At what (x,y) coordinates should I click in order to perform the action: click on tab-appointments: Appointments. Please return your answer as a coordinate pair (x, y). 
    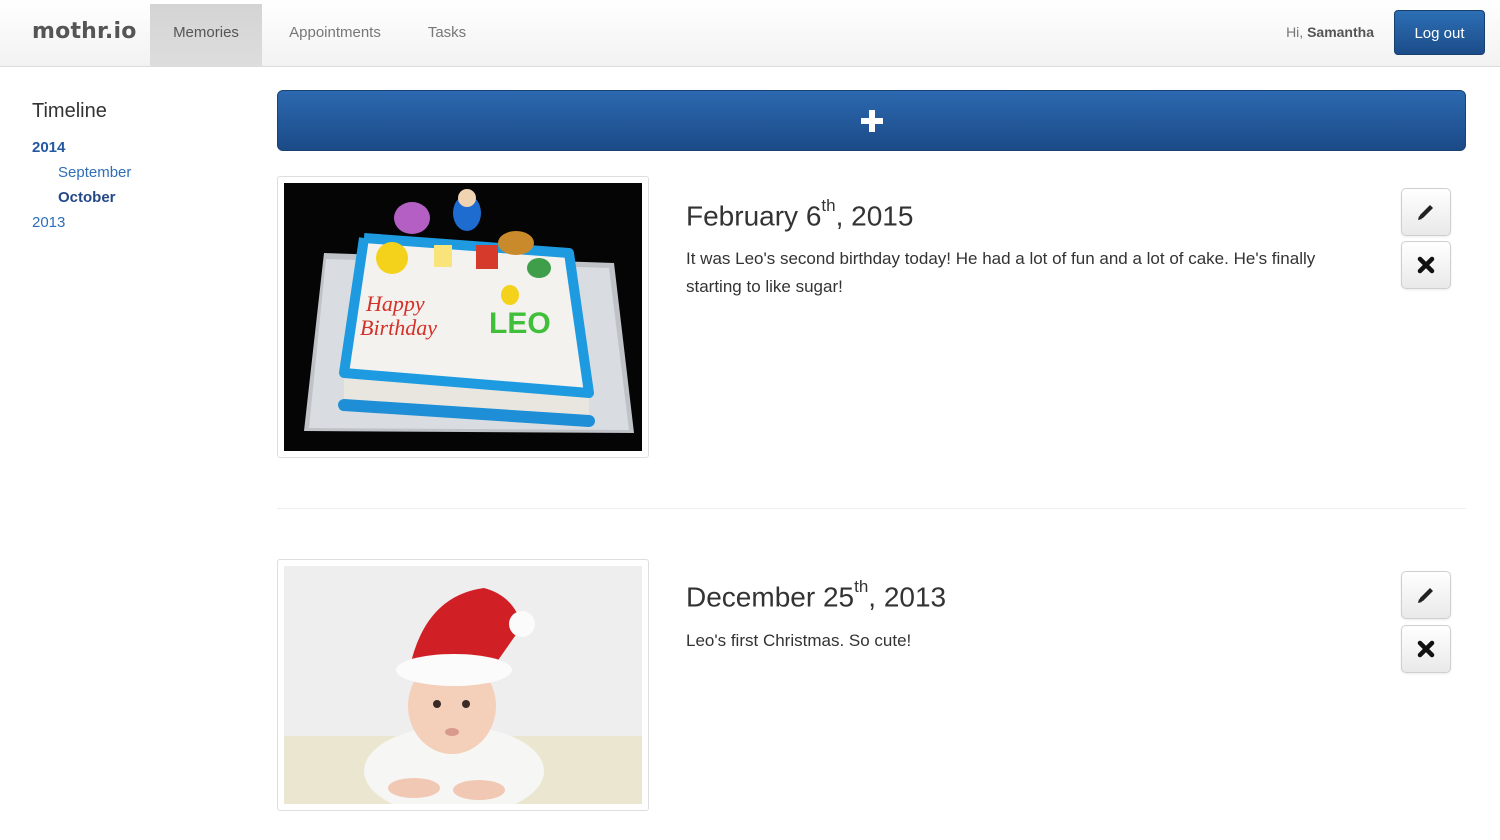
    Looking at the image, I should click on (335, 35).